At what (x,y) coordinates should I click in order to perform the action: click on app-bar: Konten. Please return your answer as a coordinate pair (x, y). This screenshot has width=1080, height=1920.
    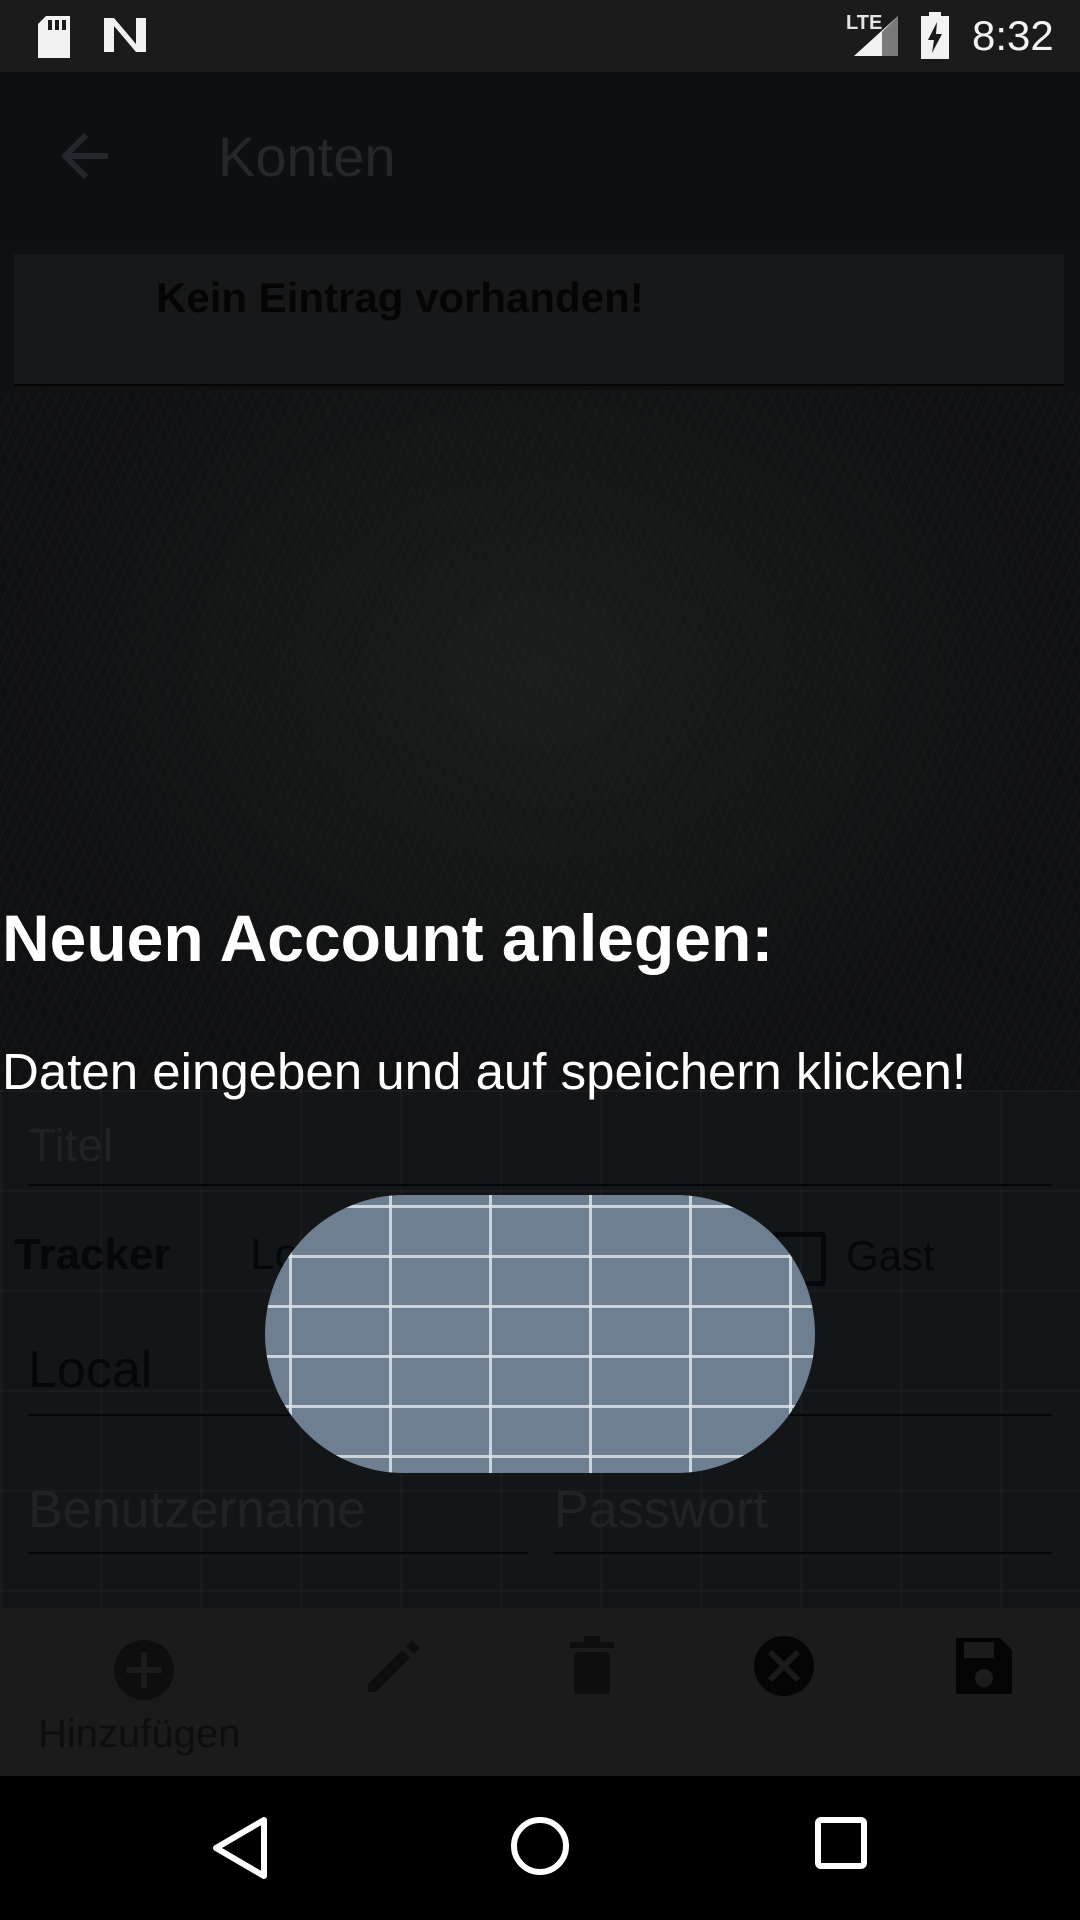
    Looking at the image, I should click on (540, 157).